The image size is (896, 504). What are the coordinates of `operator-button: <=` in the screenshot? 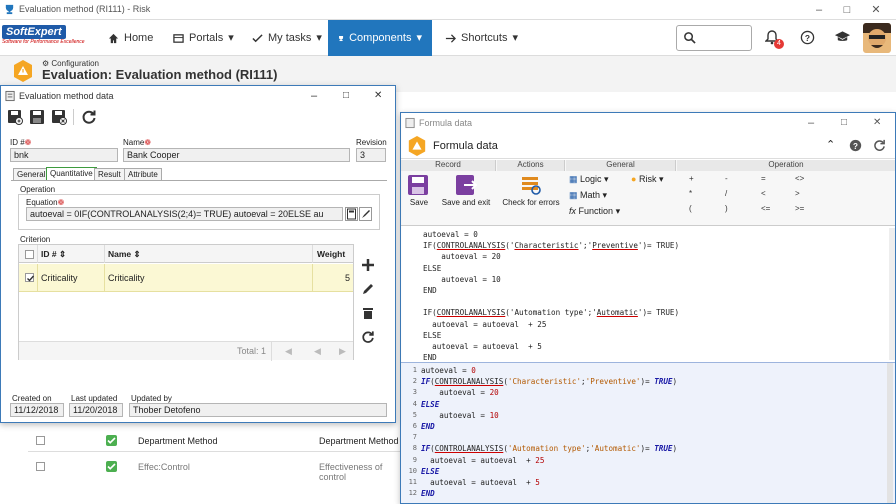 It's located at (765, 208).